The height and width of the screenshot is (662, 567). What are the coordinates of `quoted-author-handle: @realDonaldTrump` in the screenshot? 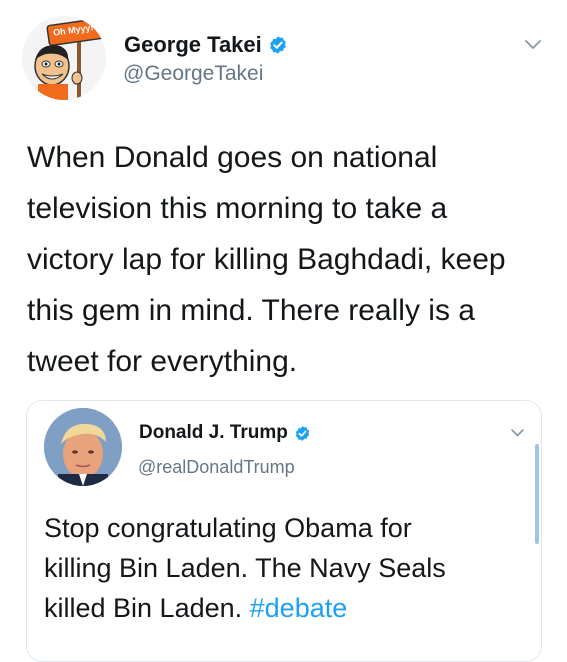 It's located at (216, 467).